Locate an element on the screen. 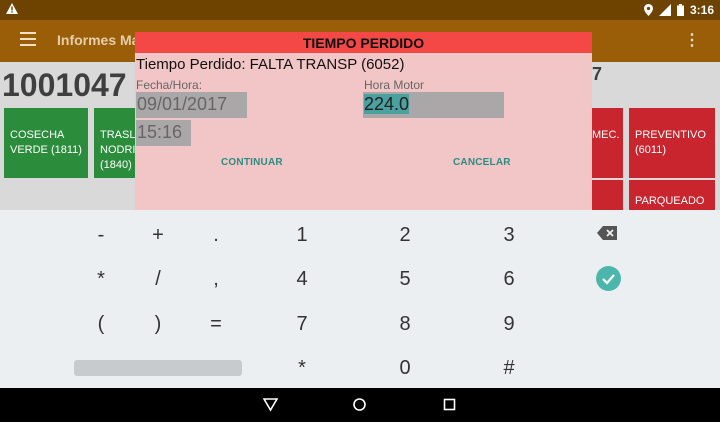 The height and width of the screenshot is (422, 720). backspace-icon is located at coordinates (607, 233).